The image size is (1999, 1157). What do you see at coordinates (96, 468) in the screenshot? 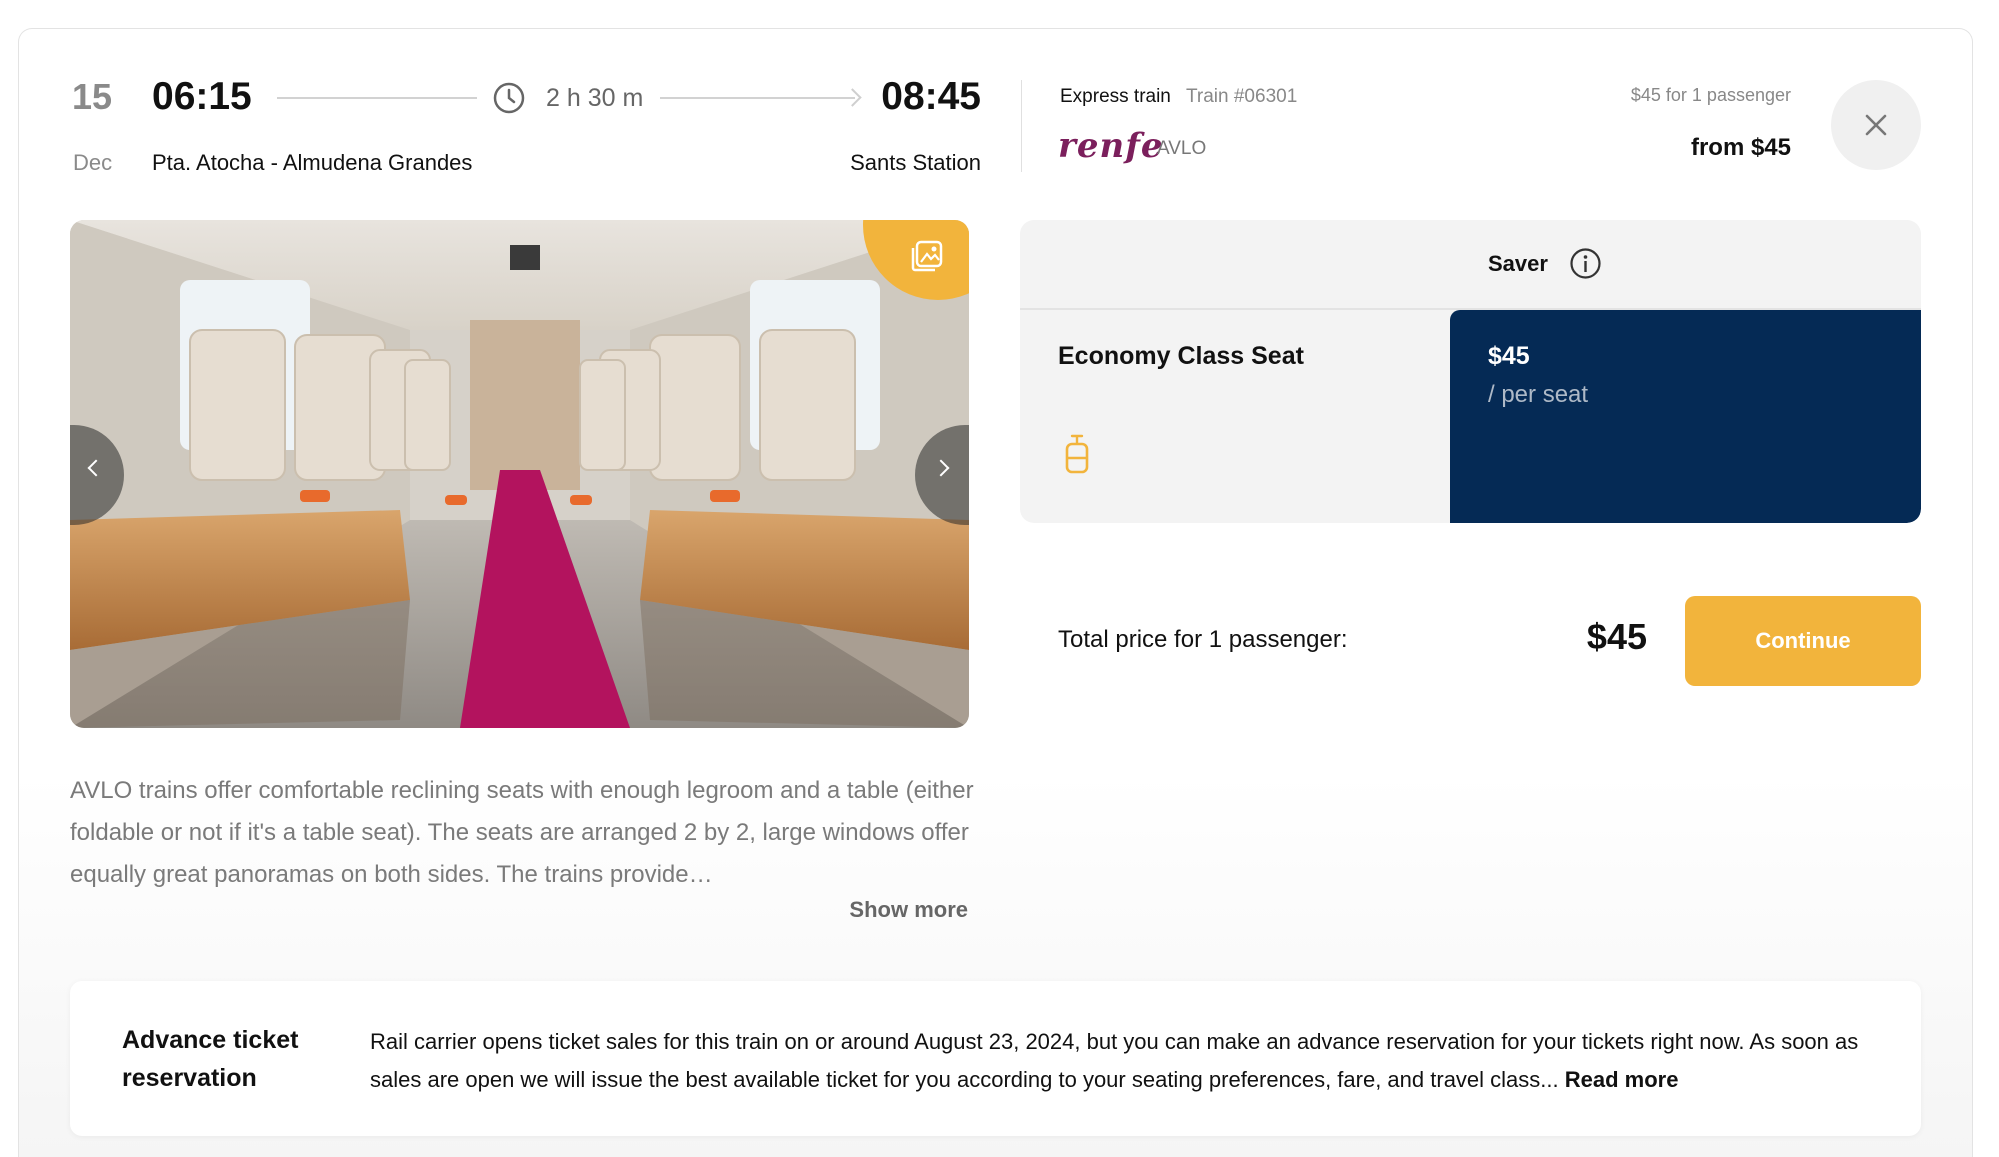
I see `chevron-left-icon` at bounding box center [96, 468].